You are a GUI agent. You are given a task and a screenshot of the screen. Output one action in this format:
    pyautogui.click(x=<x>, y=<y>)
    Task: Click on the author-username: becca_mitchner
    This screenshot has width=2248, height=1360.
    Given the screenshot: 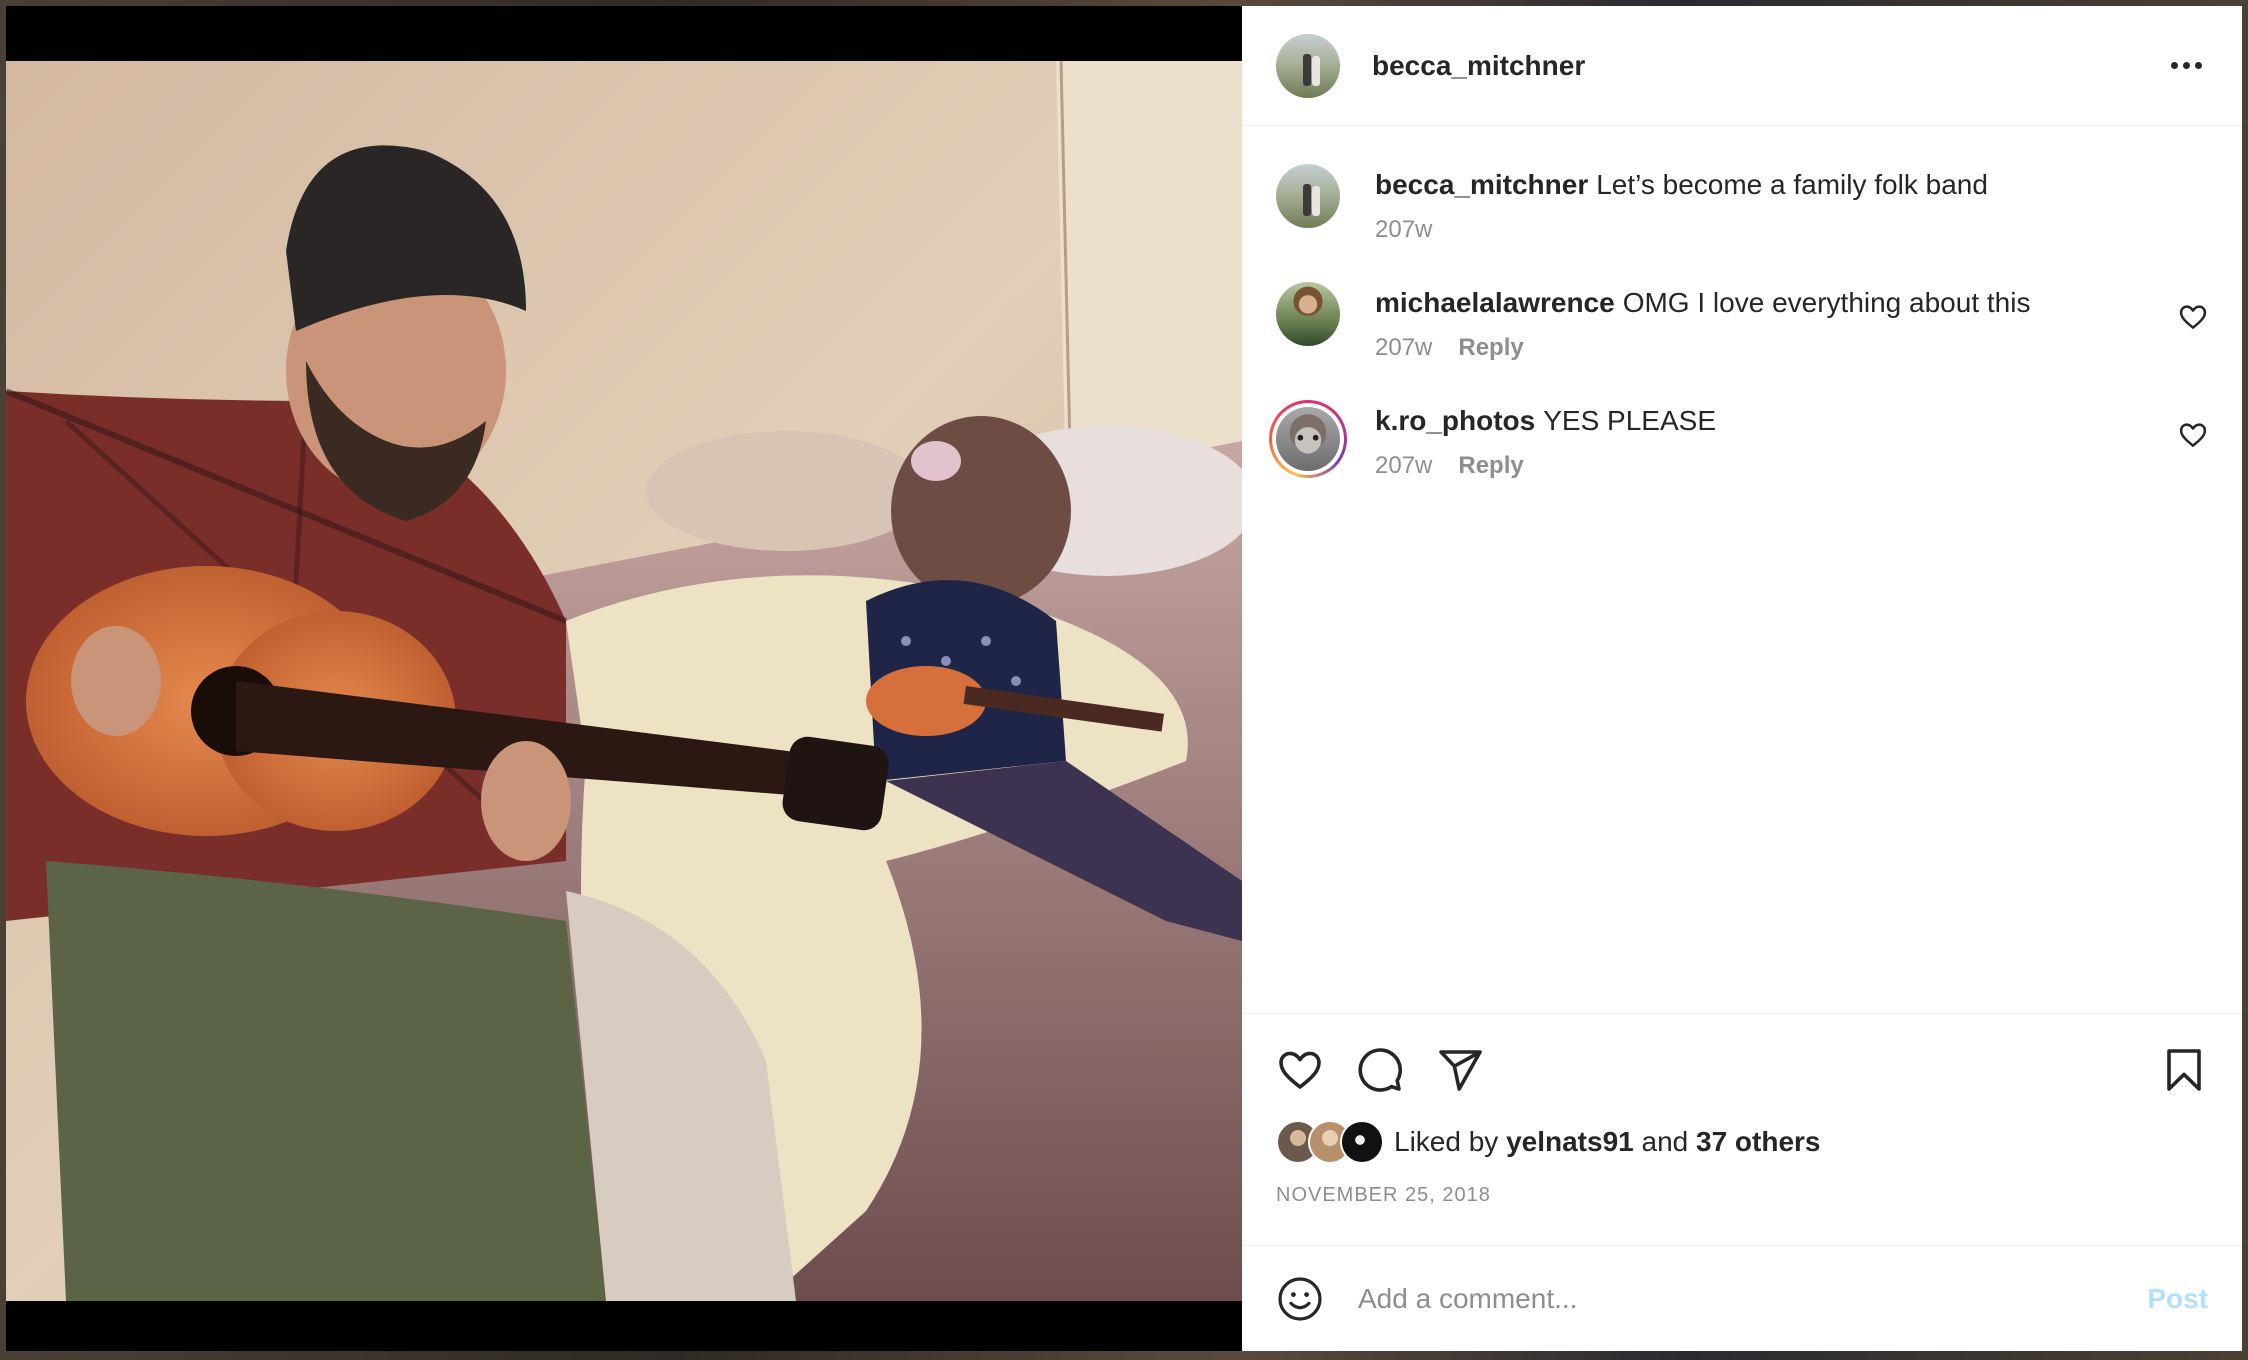 What is the action you would take?
    pyautogui.click(x=1478, y=66)
    